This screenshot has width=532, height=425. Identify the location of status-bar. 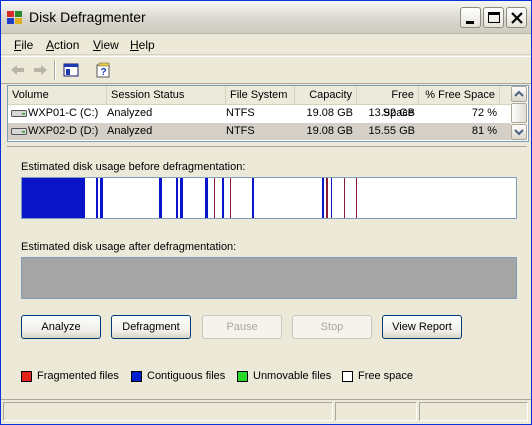
(266, 412).